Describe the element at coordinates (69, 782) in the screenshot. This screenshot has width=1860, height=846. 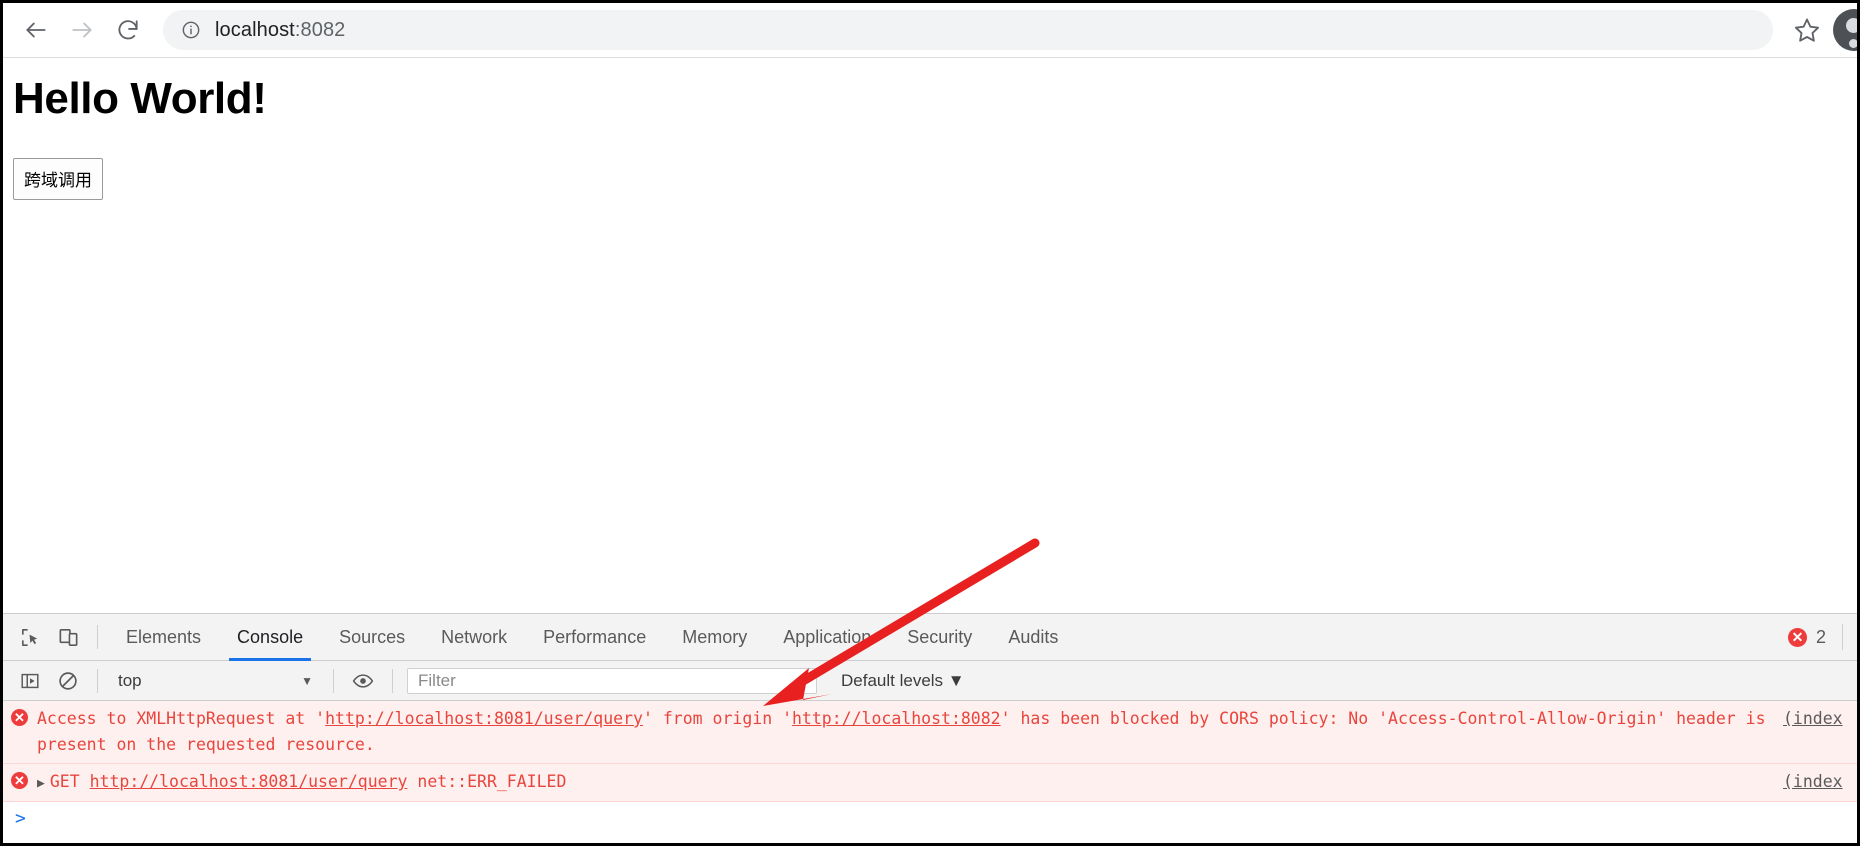
I see `msg-seg: GET` at that location.